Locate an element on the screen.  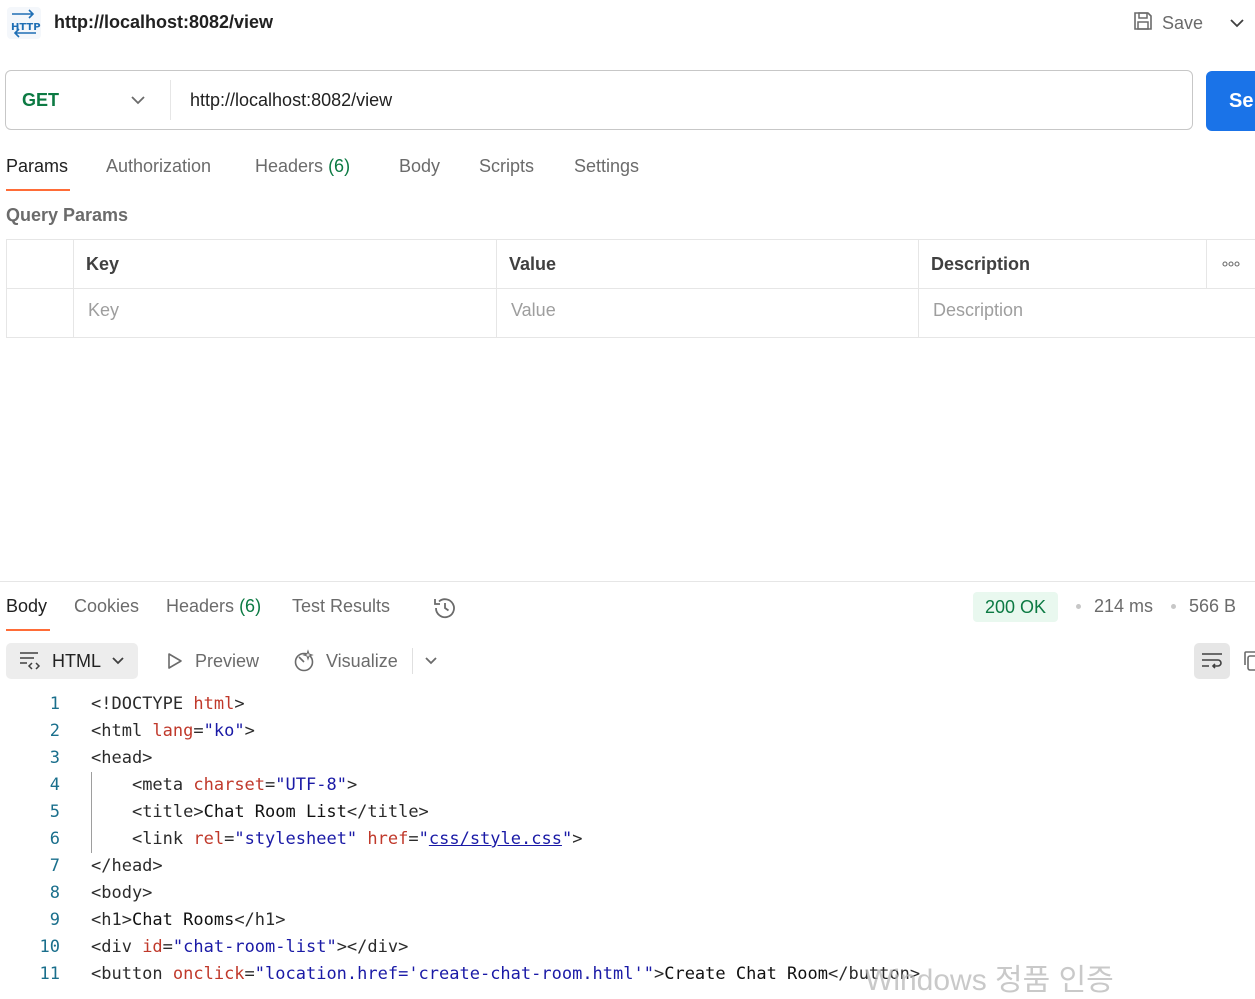
code-tag-token: <html is located at coordinates (122, 731).